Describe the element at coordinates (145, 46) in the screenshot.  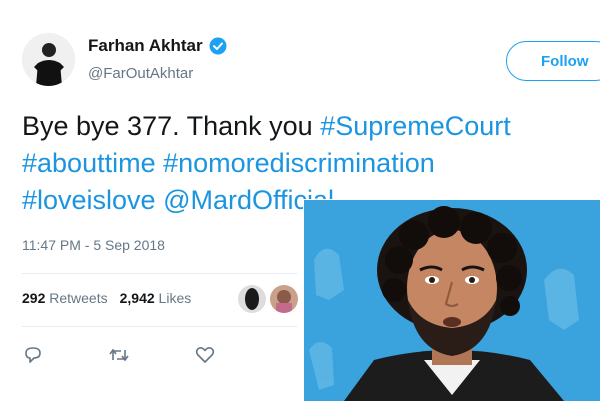
I see `author-name: Farhan Akhtar` at that location.